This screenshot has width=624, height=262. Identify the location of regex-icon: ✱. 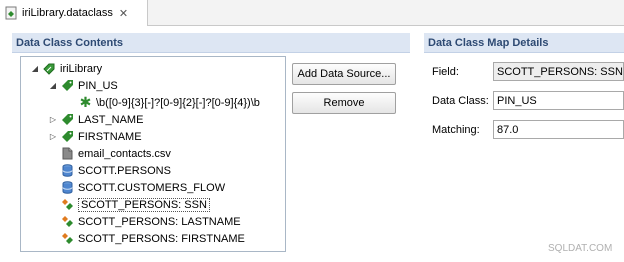
(85, 102).